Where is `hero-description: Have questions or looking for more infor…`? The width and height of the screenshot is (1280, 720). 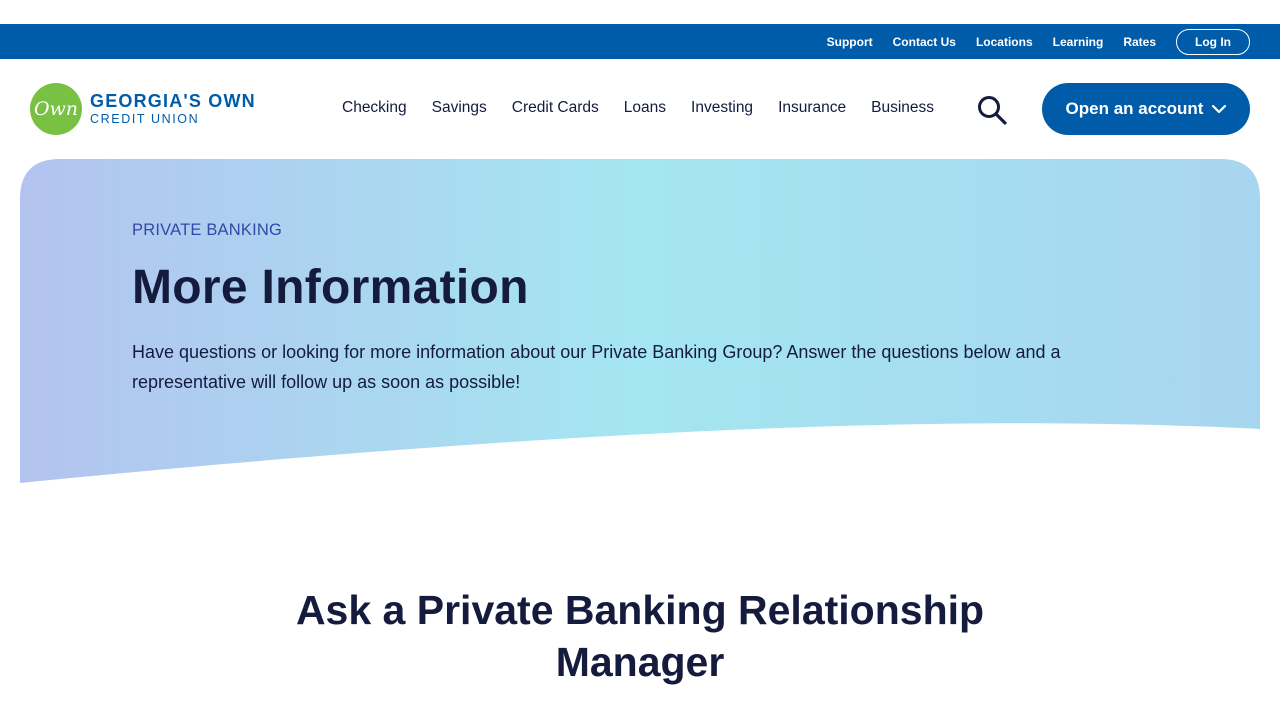 hero-description: Have questions or looking for more infor… is located at coordinates (596, 367).